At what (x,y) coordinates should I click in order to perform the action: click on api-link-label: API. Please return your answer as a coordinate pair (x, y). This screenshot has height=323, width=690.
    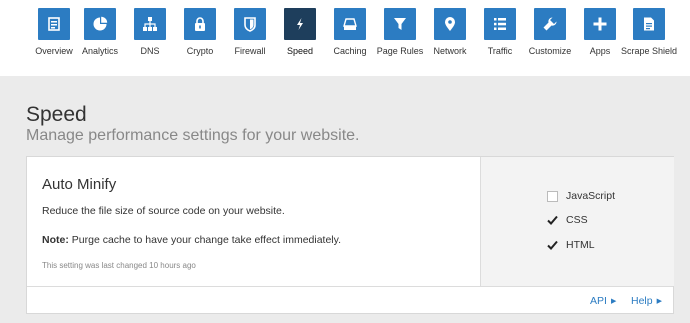
    Looking at the image, I should click on (598, 301).